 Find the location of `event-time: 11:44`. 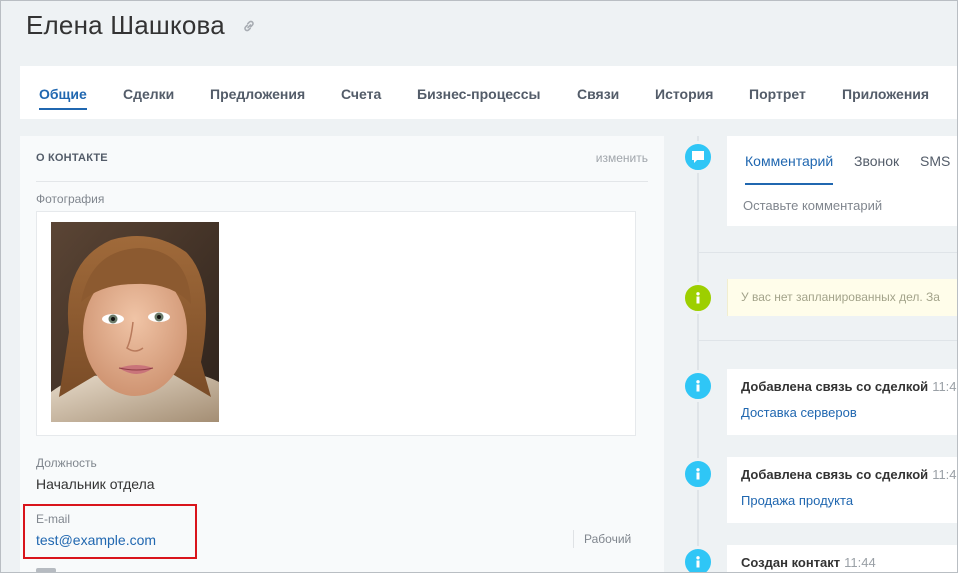

event-time: 11:44 is located at coordinates (860, 562).